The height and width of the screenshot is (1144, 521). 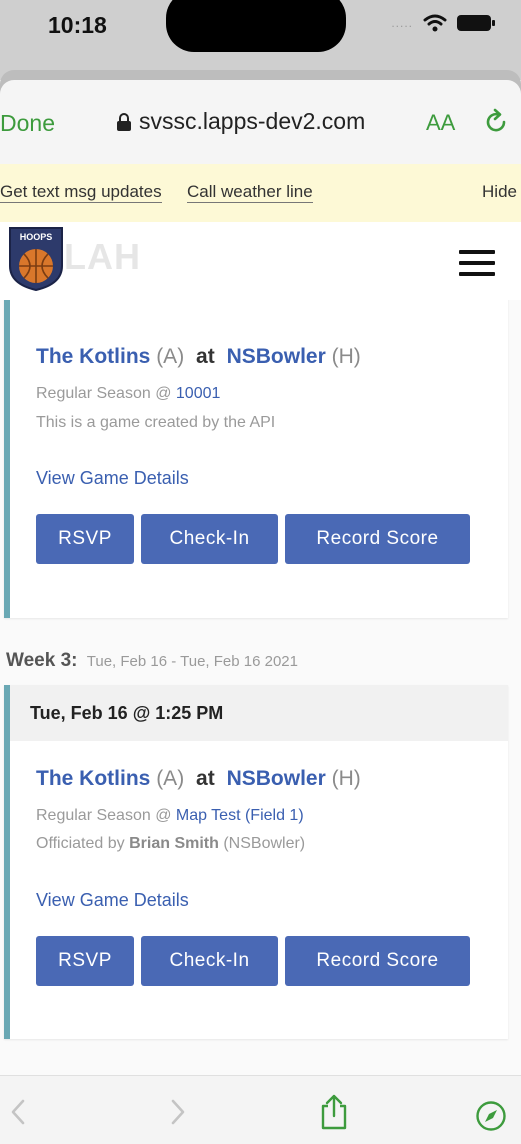 What do you see at coordinates (252, 121) in the screenshot?
I see `url-text: svssc.lapps-dev2.com` at bounding box center [252, 121].